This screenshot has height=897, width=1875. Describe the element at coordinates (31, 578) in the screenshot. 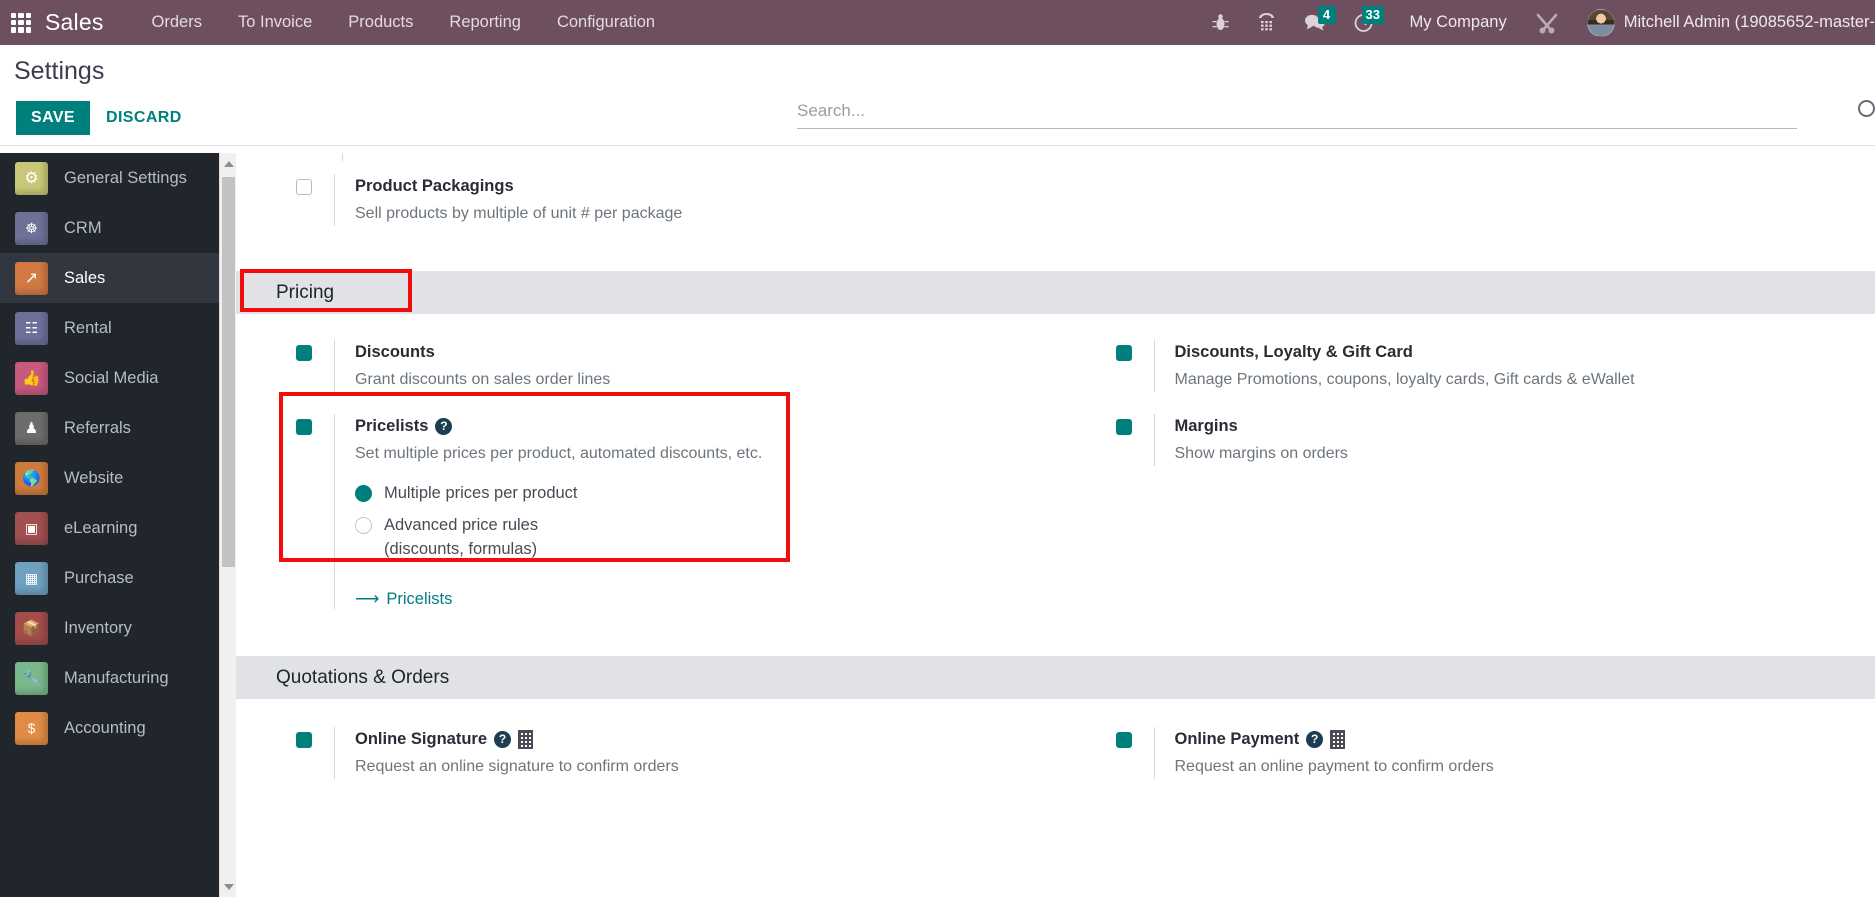

I see `credit-card-icon: ▦` at that location.